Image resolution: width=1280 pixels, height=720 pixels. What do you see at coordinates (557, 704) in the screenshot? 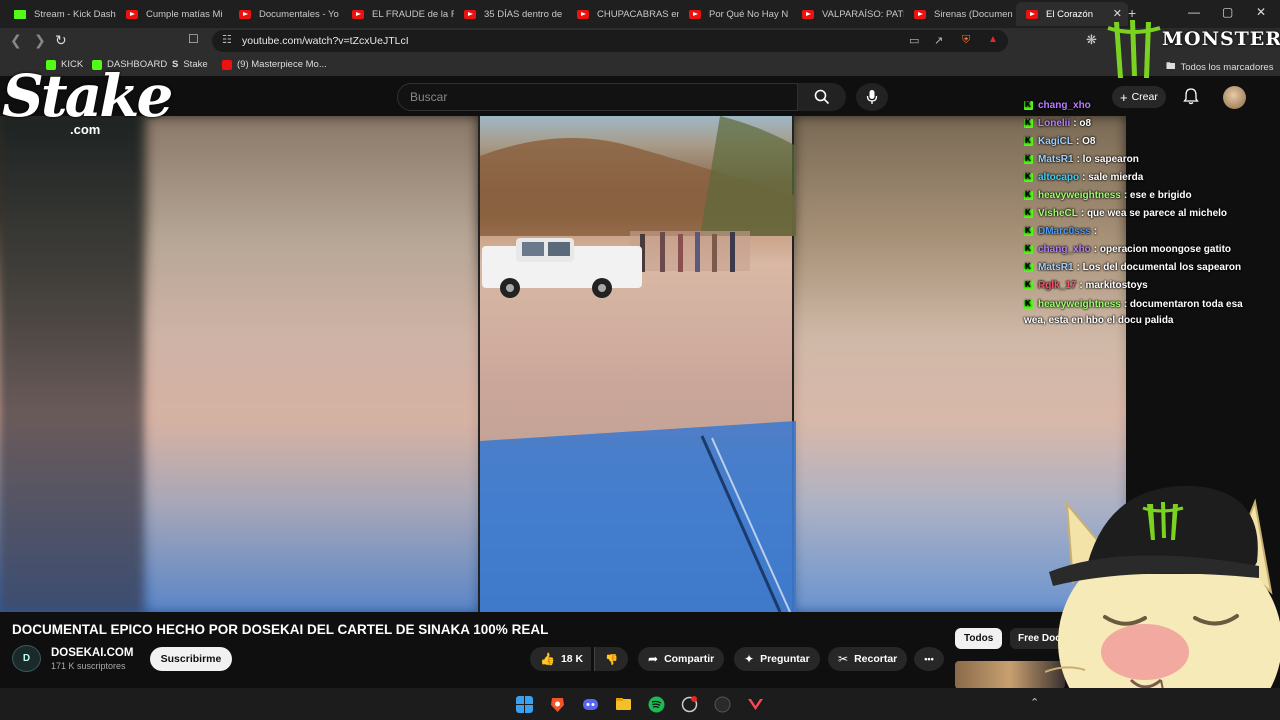
I see `brave-browser-icon` at bounding box center [557, 704].